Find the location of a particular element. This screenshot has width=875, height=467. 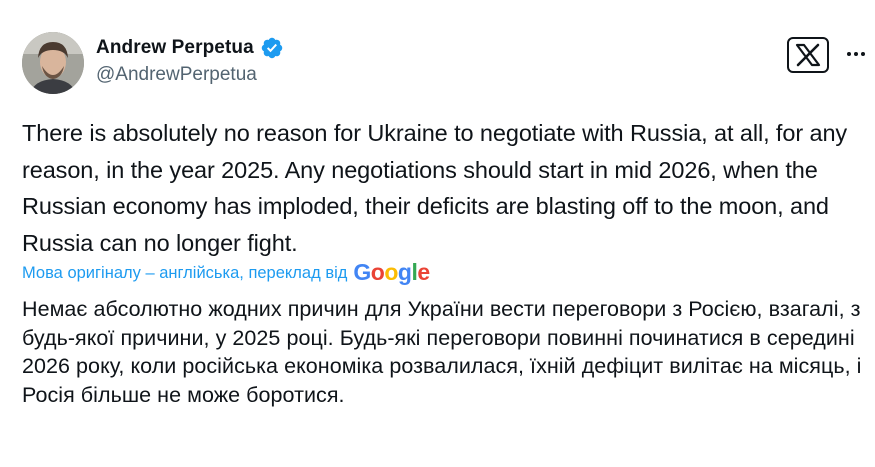

x-logo-icon is located at coordinates (808, 55).